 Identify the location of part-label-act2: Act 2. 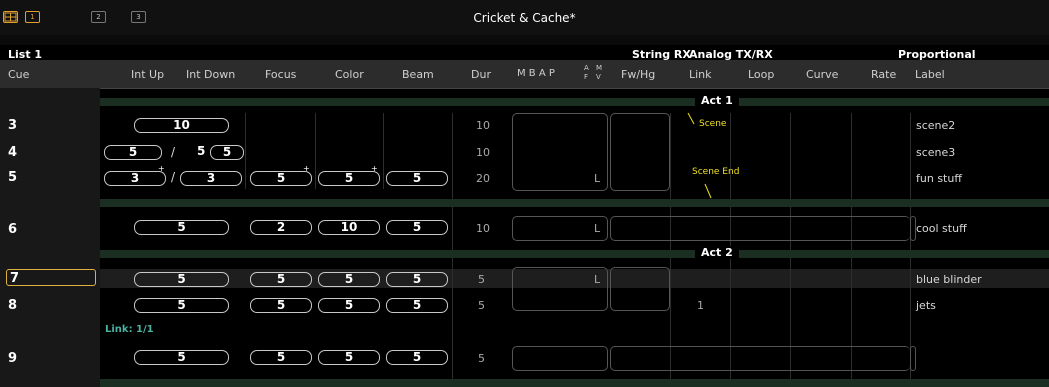
(717, 252).